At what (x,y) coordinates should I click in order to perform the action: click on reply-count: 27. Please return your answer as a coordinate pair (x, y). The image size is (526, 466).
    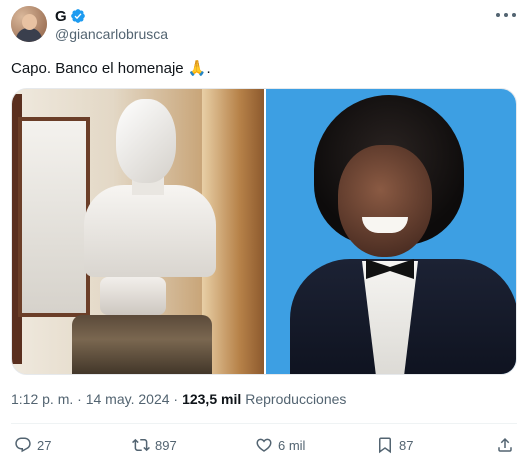
    Looking at the image, I should click on (44, 445).